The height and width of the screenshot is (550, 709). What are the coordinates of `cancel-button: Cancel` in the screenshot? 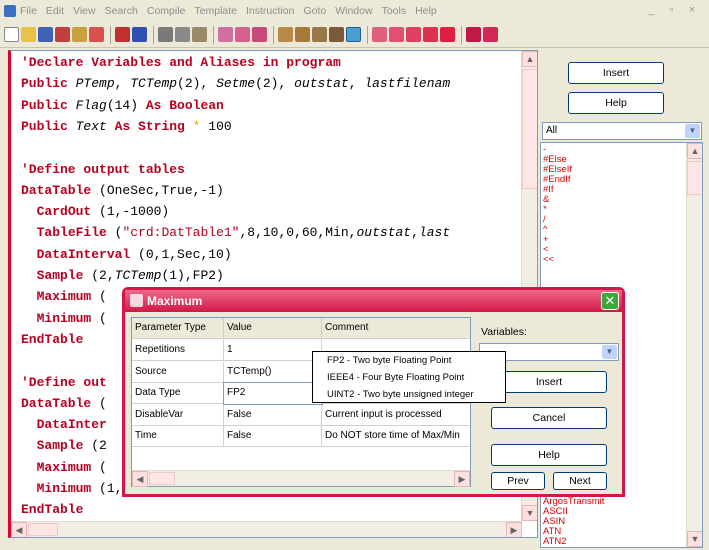 It's located at (549, 418).